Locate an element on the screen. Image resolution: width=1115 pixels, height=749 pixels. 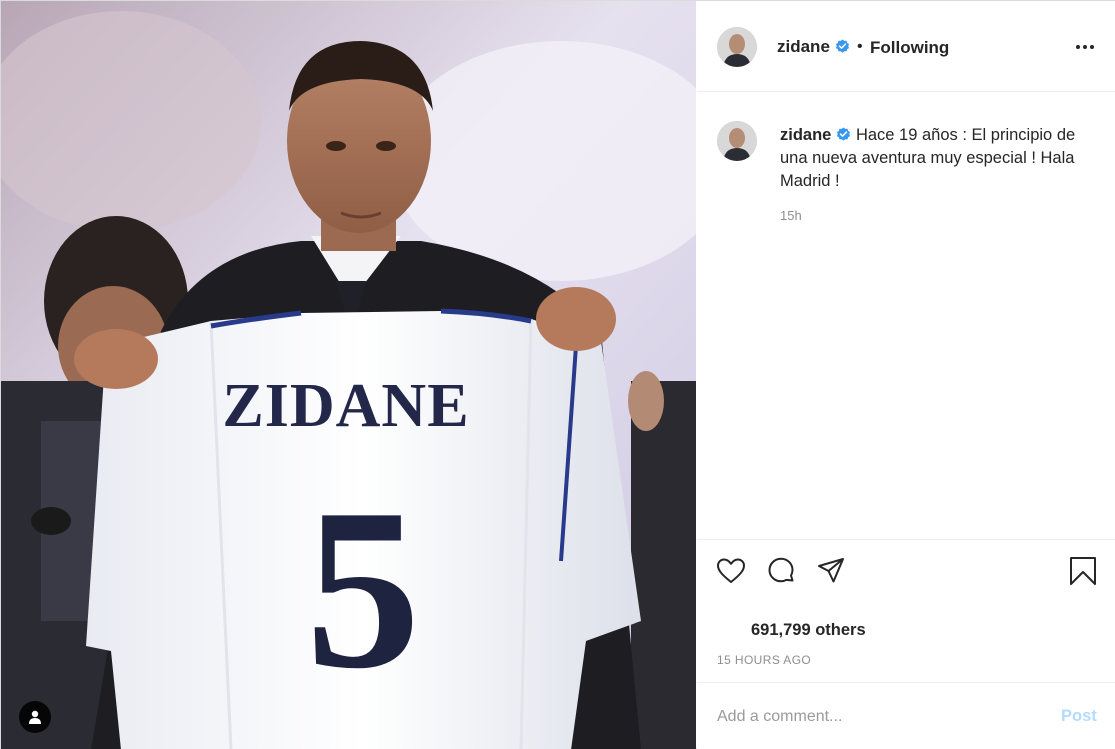
comment-input is located at coordinates (867, 717).